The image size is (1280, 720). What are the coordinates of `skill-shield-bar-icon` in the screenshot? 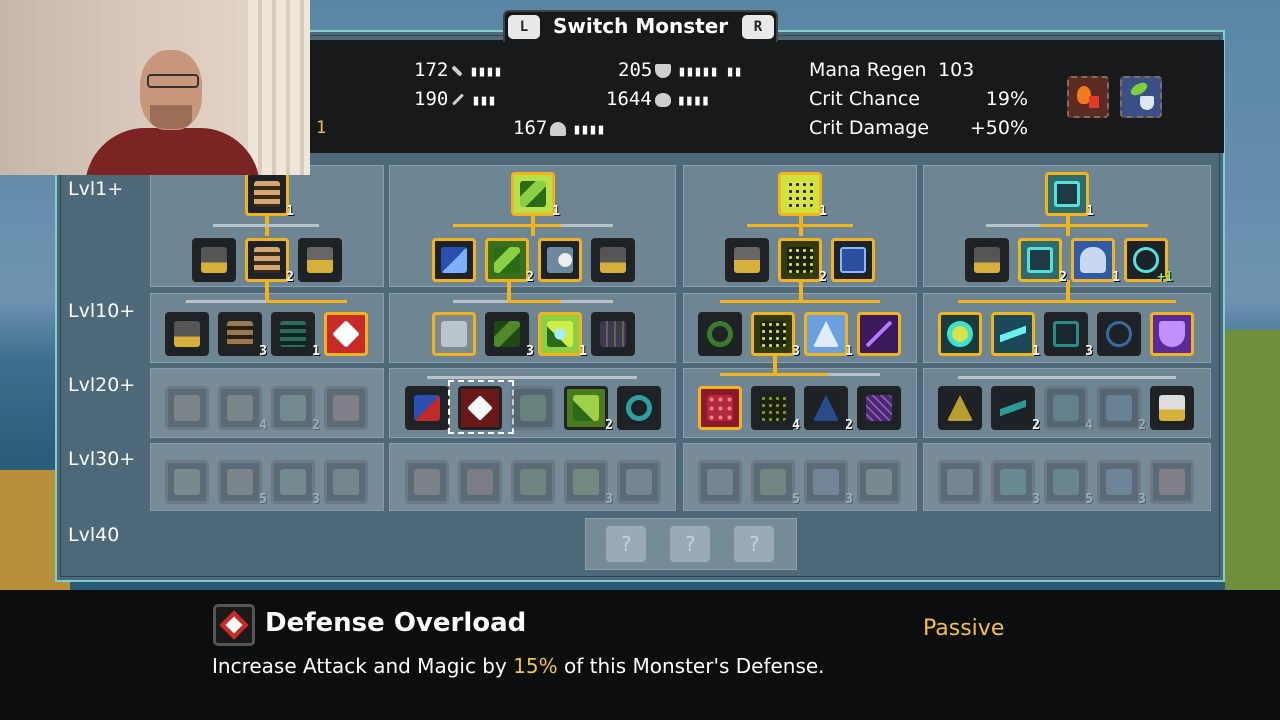 It's located at (613, 260).